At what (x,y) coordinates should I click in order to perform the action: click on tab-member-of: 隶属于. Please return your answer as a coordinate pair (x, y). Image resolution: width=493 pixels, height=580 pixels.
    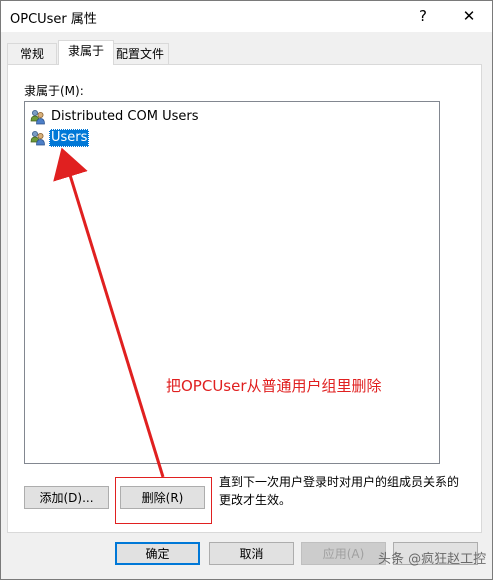
    Looking at the image, I should click on (86, 52).